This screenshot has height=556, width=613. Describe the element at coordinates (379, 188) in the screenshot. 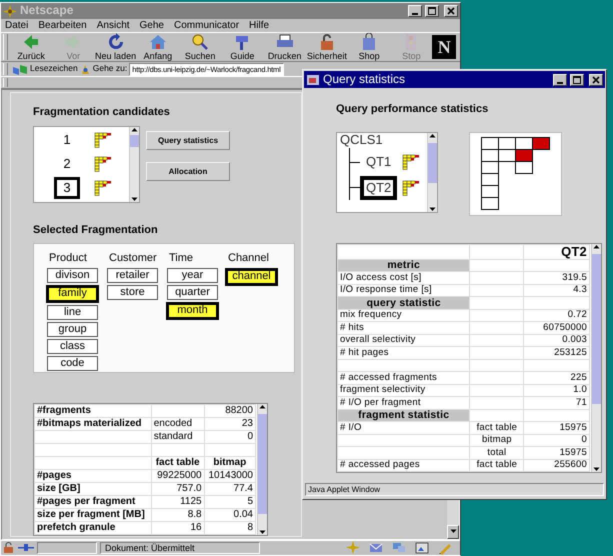

I see `tree-node: QT2` at that location.